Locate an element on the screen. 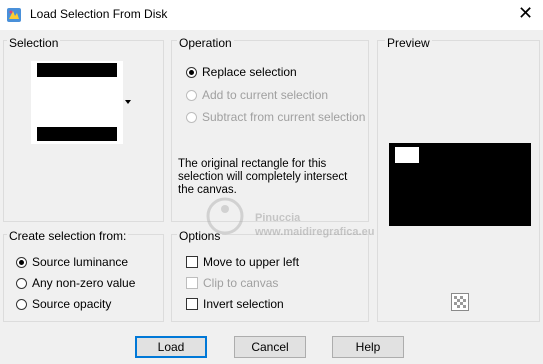 The height and width of the screenshot is (364, 543). cancel-button: Cancel is located at coordinates (270, 347).